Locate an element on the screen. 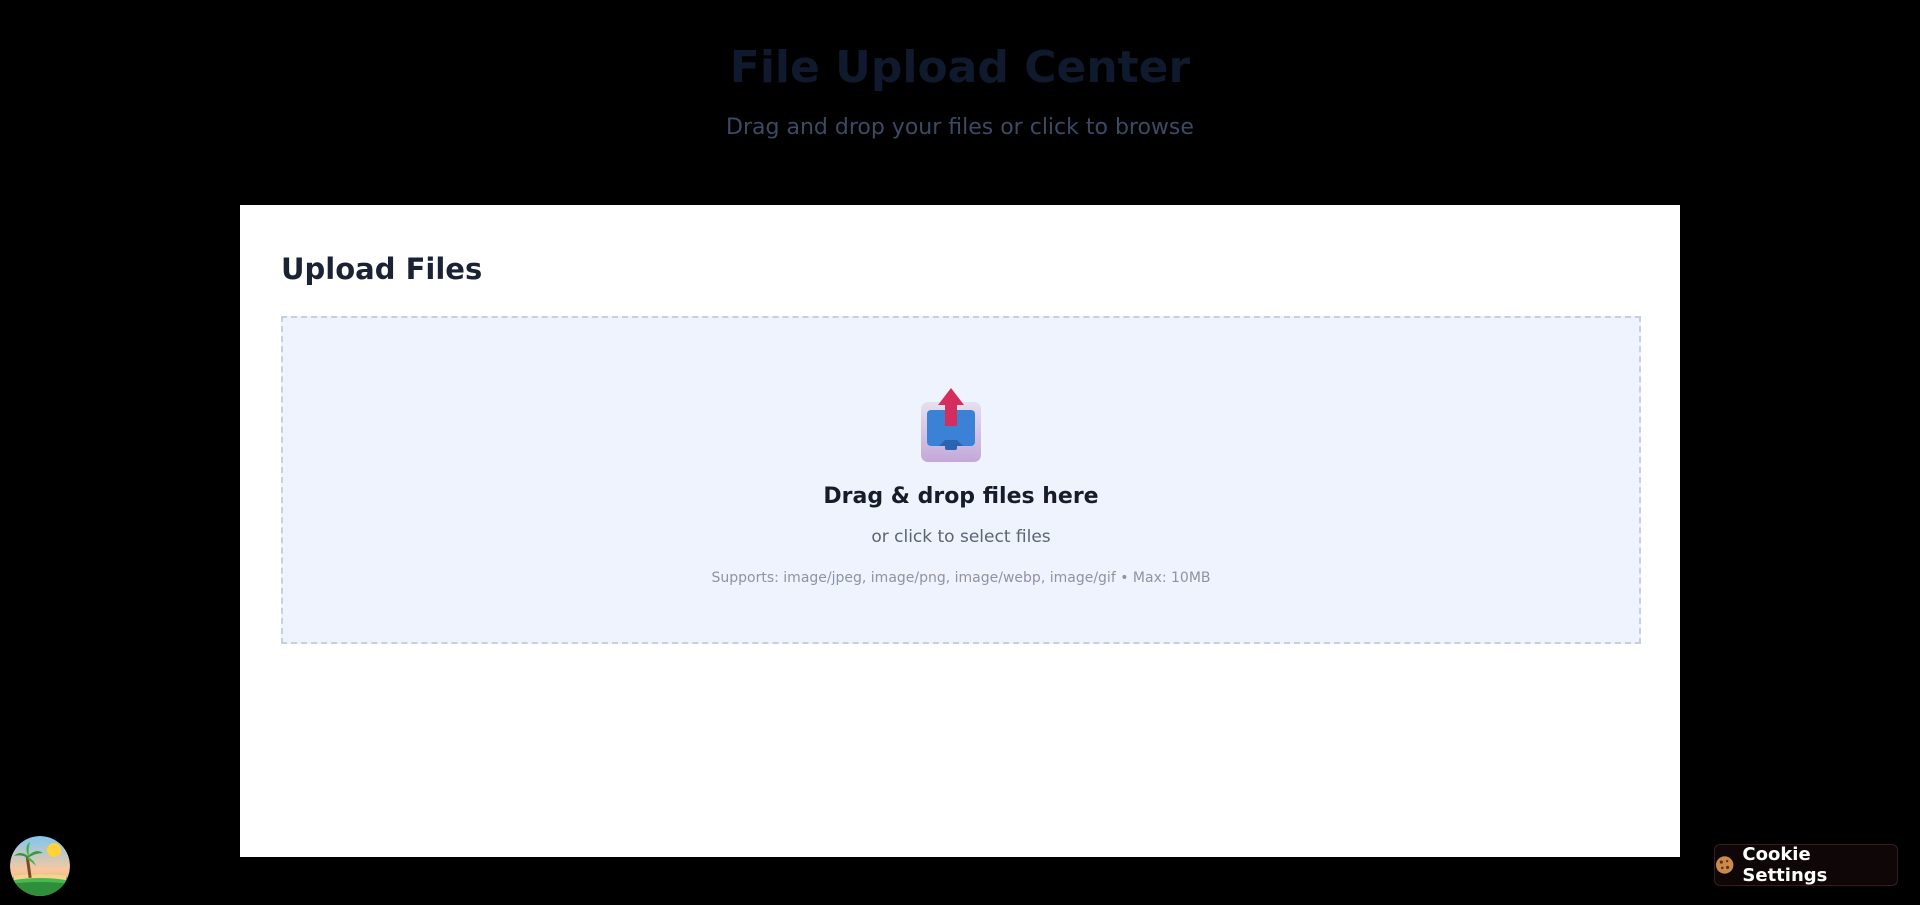 This screenshot has height=905, width=1920. upload-tray-icon is located at coordinates (951, 425).